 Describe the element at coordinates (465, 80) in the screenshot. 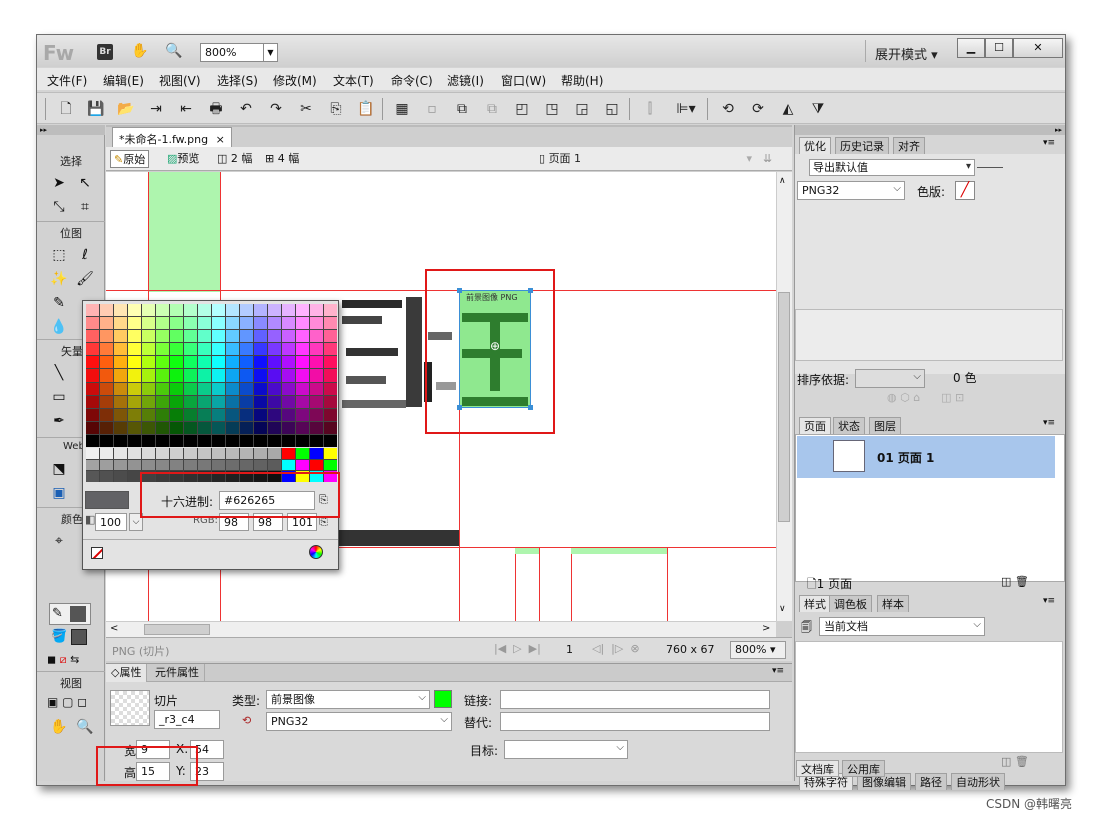

I see `menu-filters: 滤镜(I)` at that location.